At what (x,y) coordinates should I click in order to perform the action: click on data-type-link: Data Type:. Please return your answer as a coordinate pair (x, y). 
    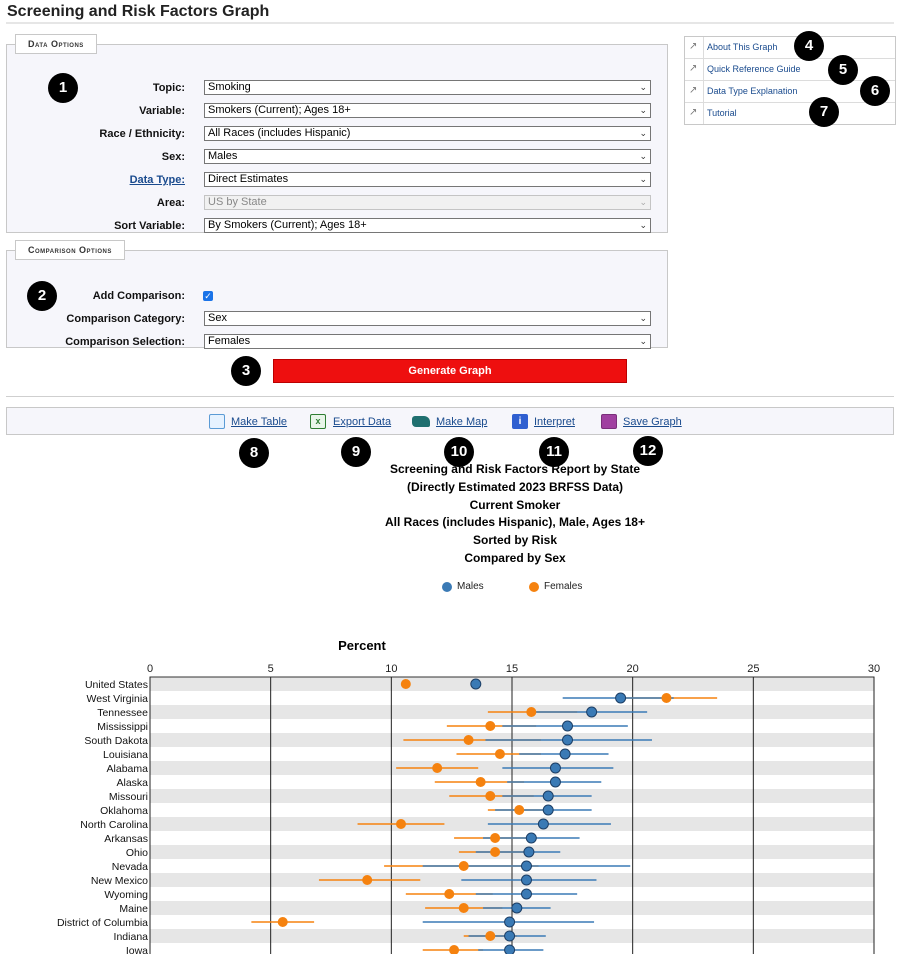
    Looking at the image, I should click on (96, 180).